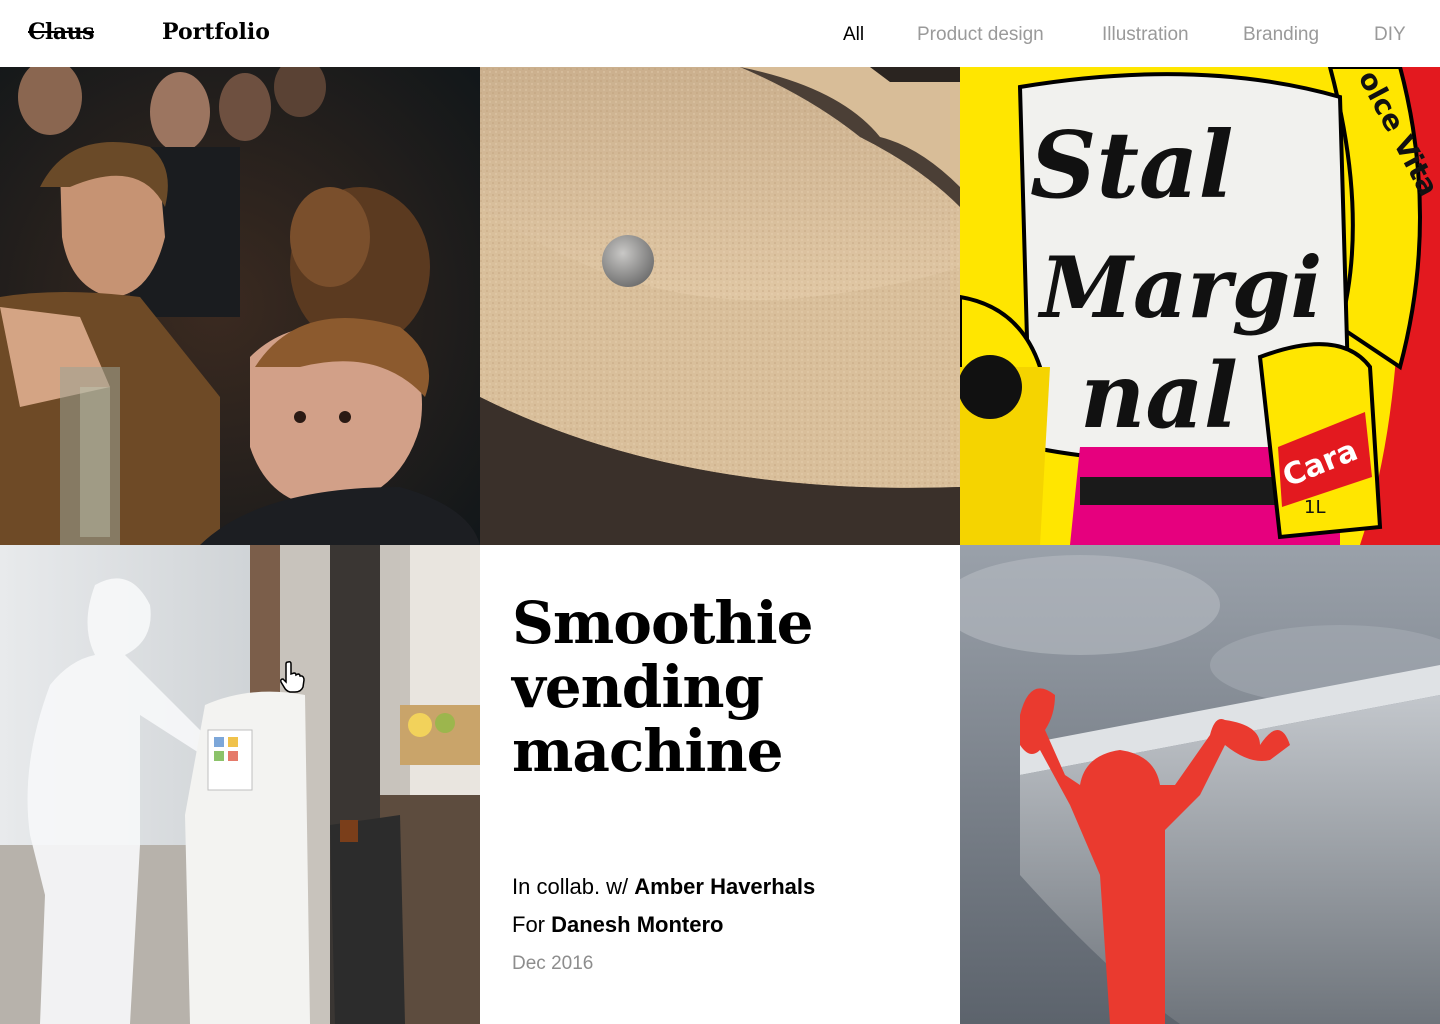  Describe the element at coordinates (1159, 396) in the screenshot. I see `poster-word-nal: nal` at that location.